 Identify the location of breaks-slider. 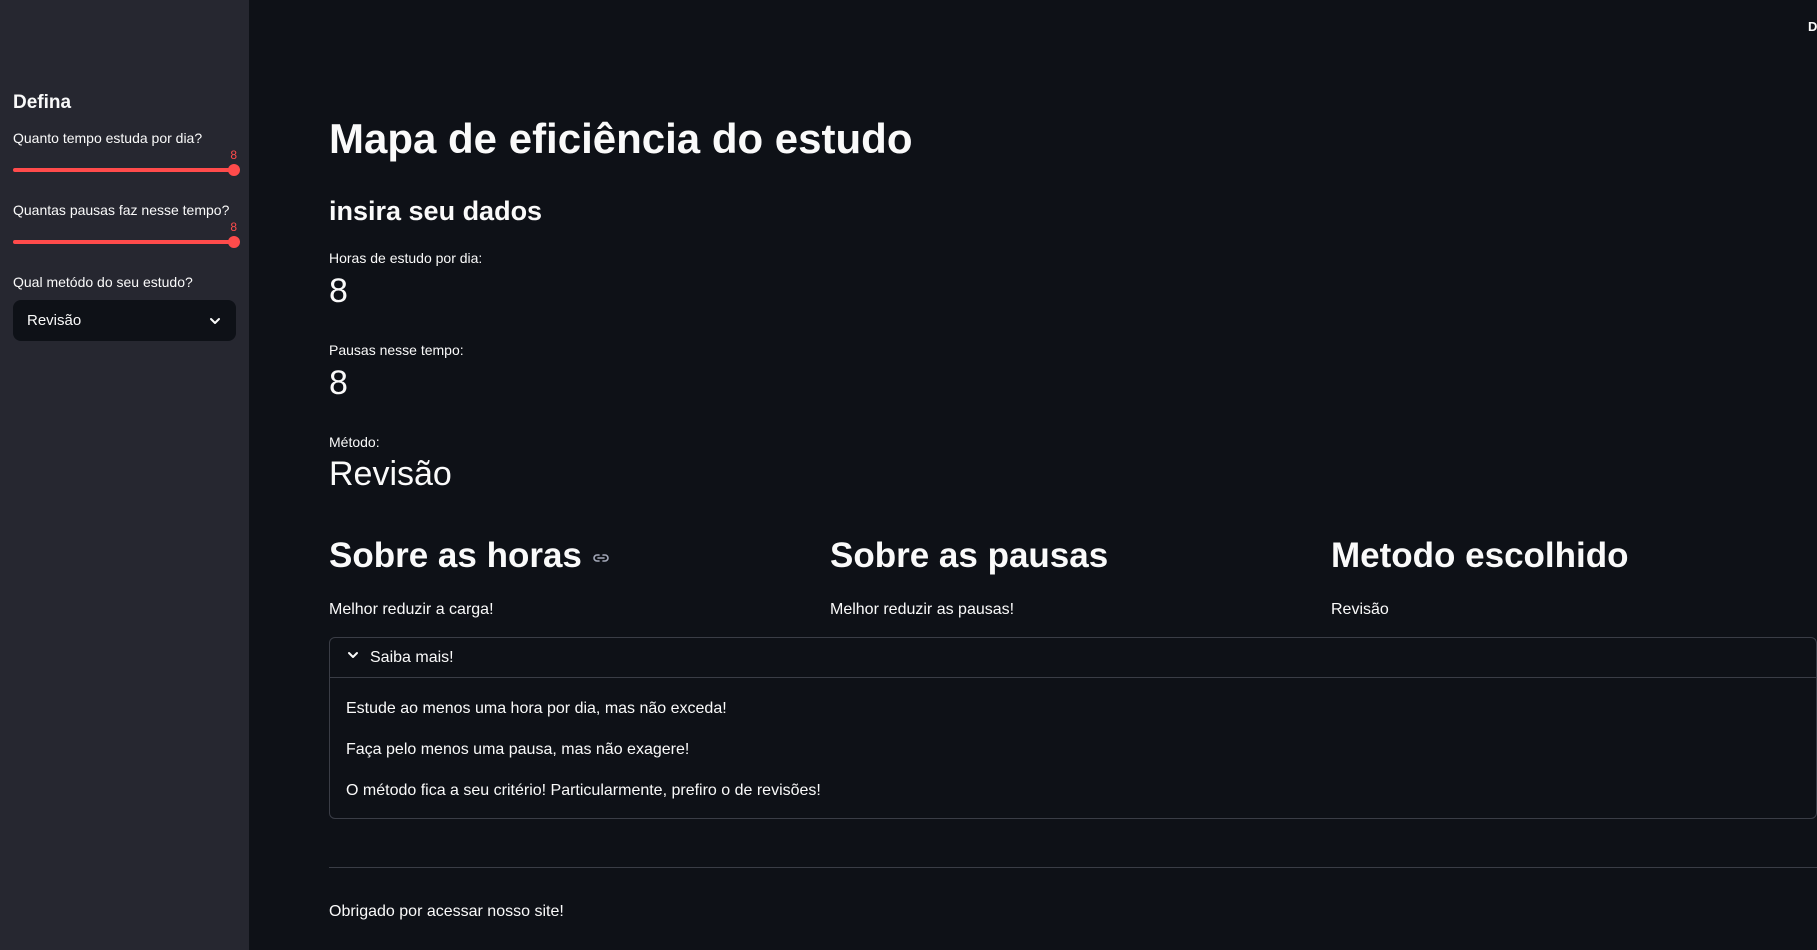
(126, 242).